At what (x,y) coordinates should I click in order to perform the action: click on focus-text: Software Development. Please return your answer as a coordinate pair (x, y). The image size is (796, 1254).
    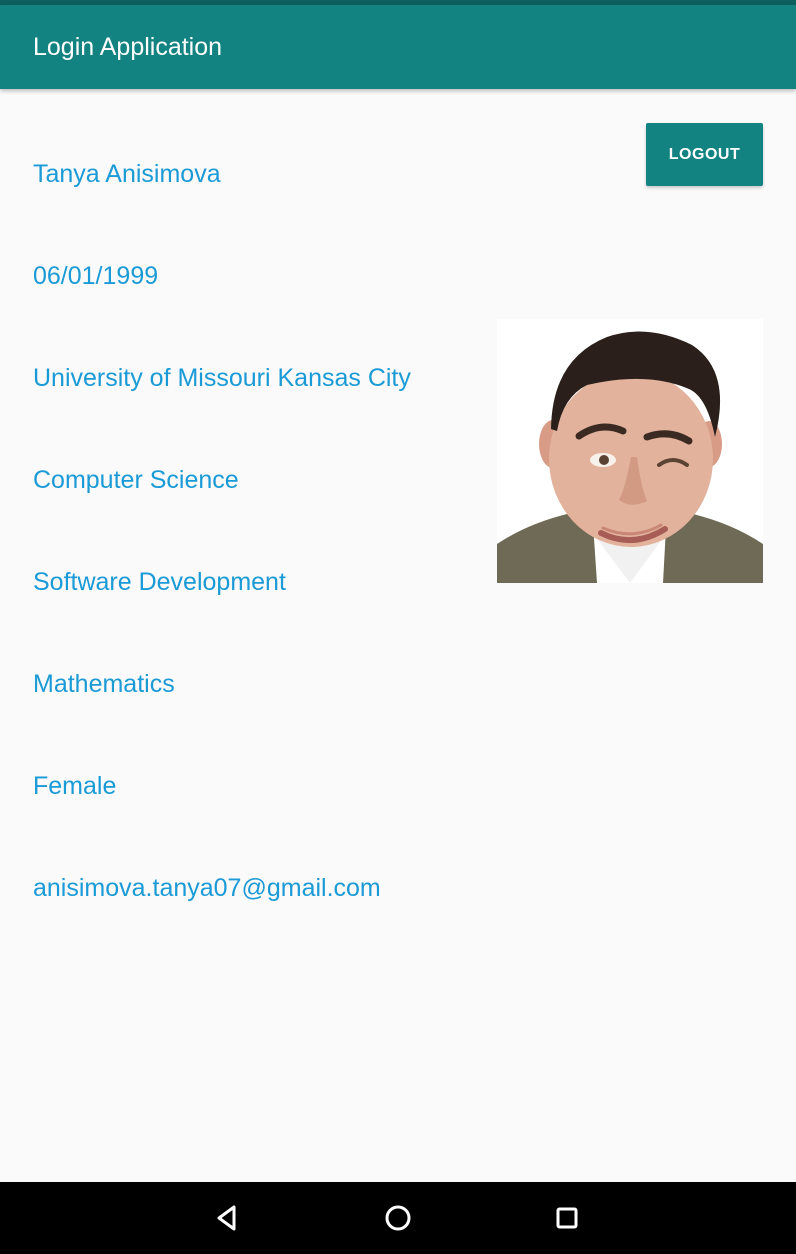
    Looking at the image, I should click on (159, 582).